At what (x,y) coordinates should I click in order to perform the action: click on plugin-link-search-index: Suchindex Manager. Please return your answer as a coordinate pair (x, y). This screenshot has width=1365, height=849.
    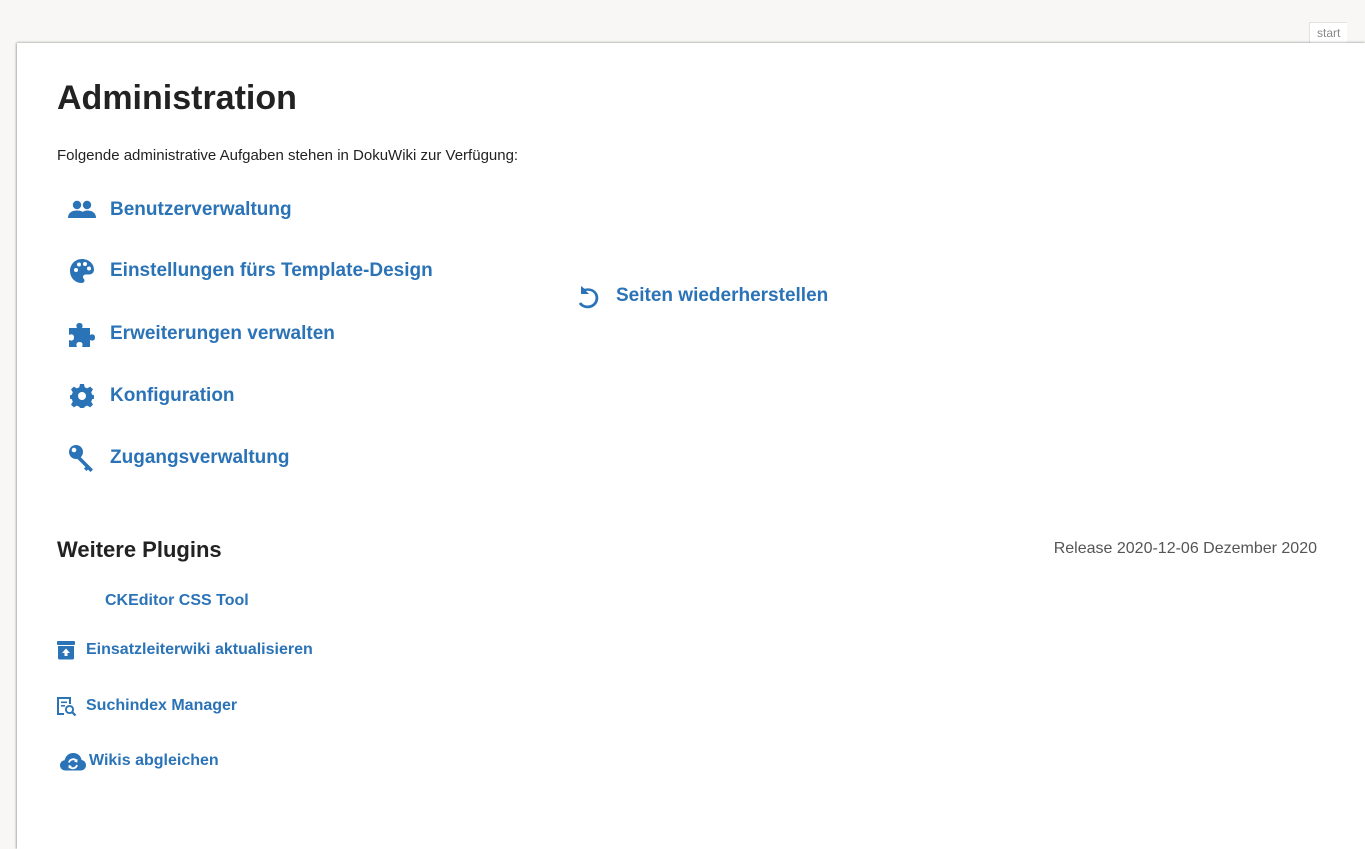
    Looking at the image, I should click on (145, 706).